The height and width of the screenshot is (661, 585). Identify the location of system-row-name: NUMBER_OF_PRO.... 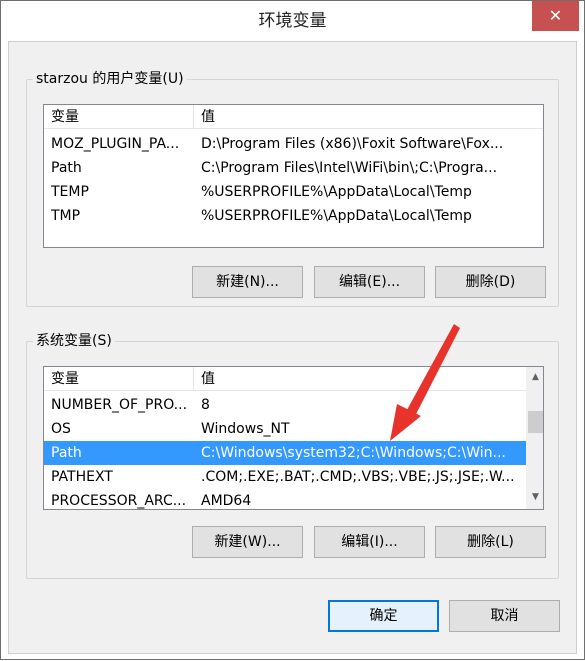
(119, 405).